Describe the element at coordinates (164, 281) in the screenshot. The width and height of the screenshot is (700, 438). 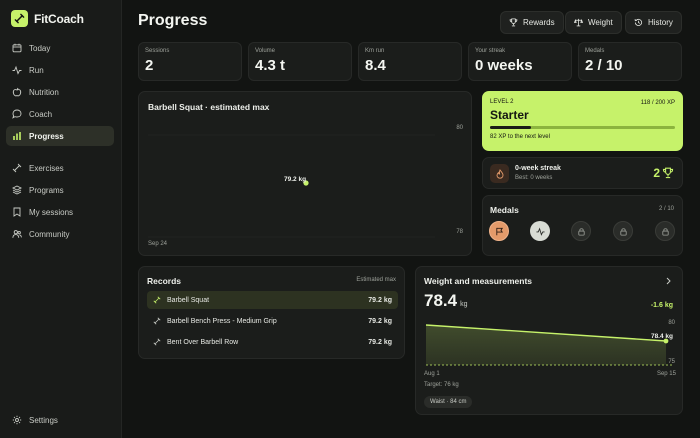
I see `records-title: Records` at that location.